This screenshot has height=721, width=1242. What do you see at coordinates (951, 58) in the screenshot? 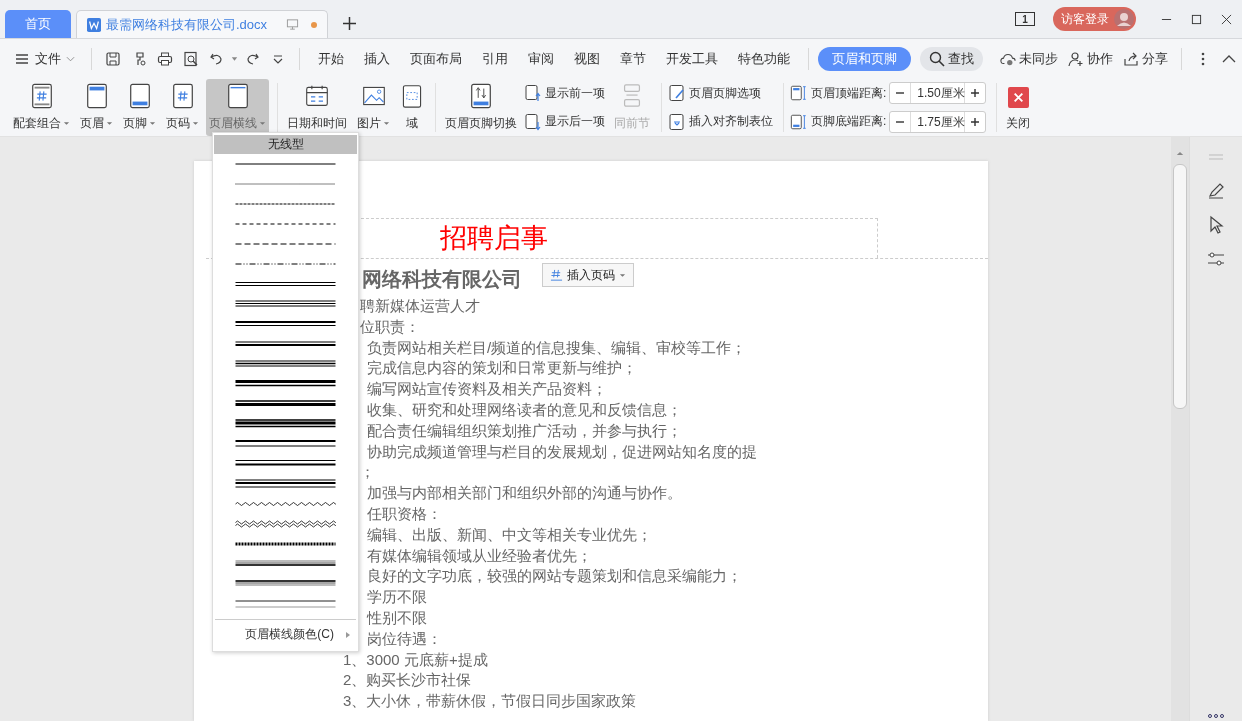
I see `search-button: 查找` at bounding box center [951, 58].